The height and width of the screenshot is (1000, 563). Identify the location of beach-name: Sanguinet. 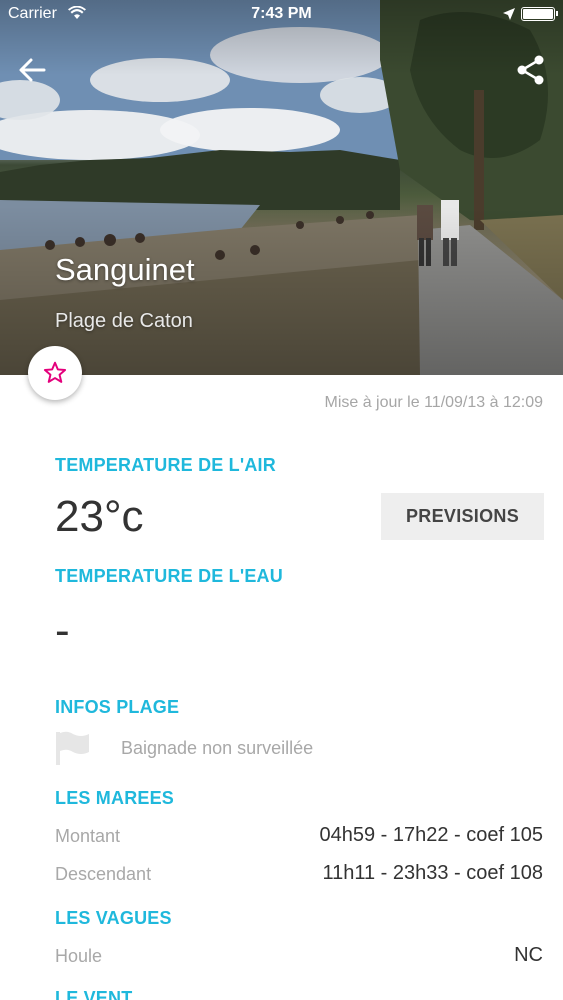
(125, 269).